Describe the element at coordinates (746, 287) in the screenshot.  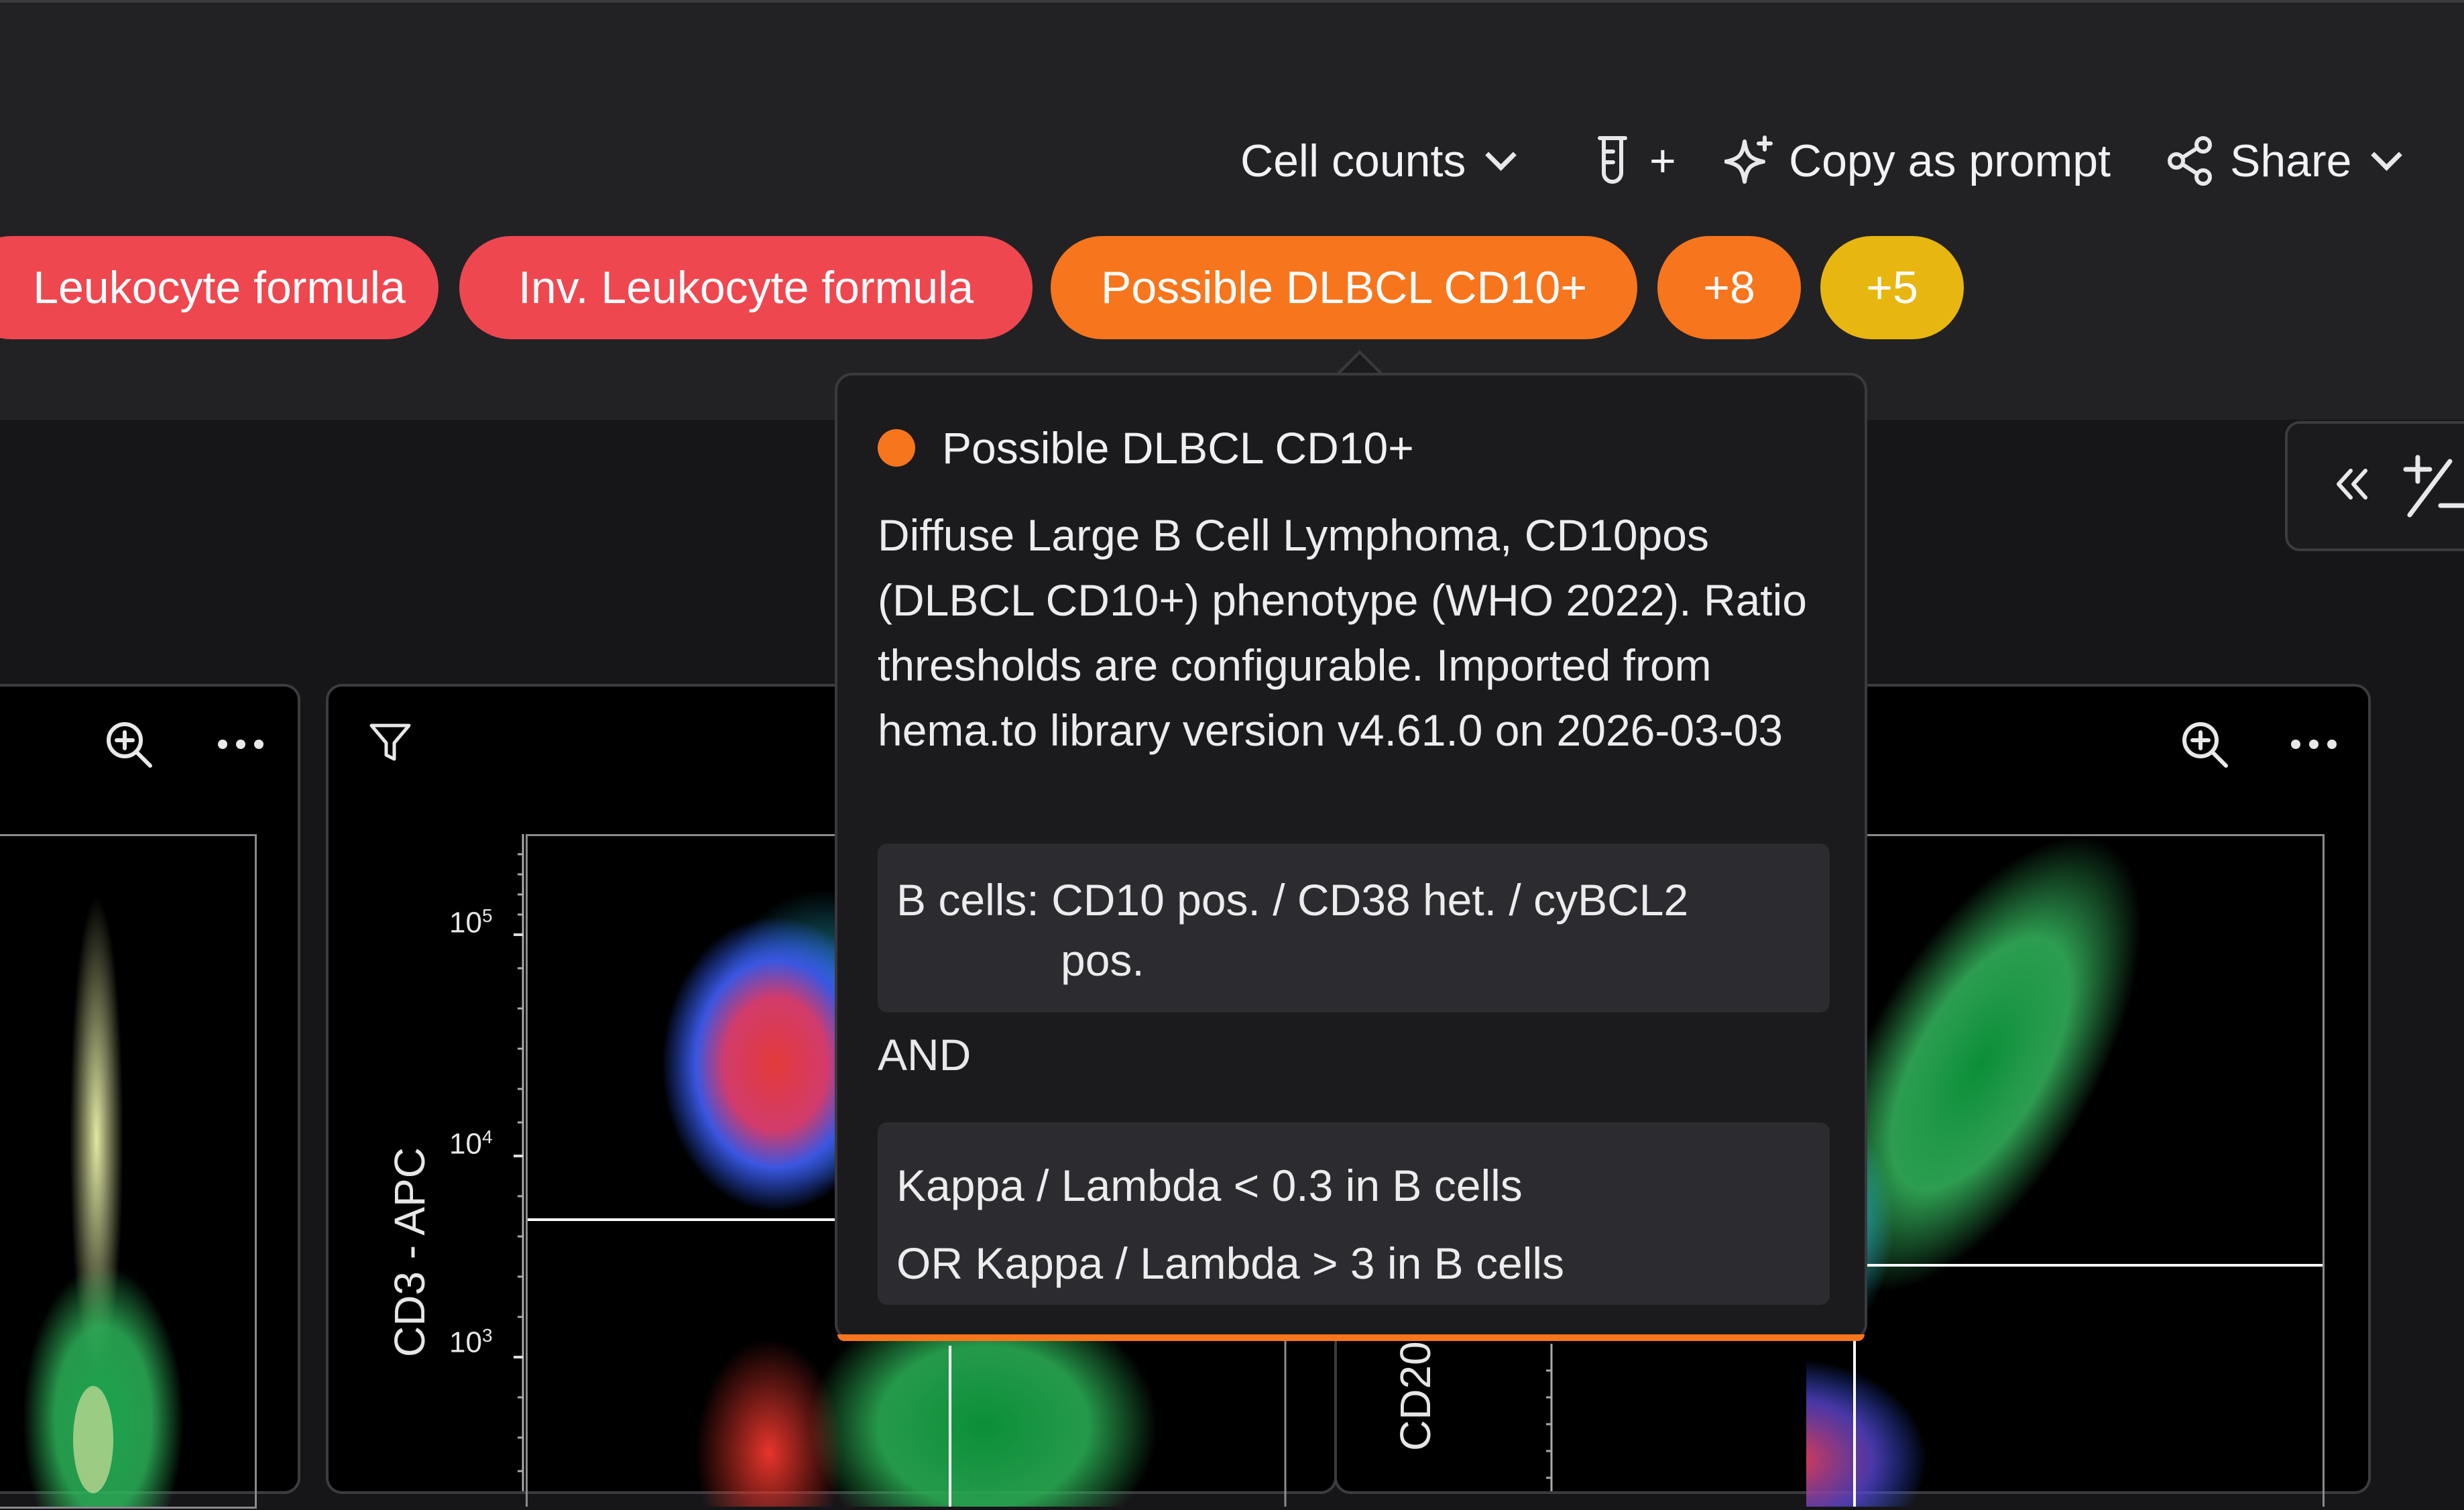
I see `chip-inv-leukocyte-formula: Inv. Leukocyte formula` at that location.